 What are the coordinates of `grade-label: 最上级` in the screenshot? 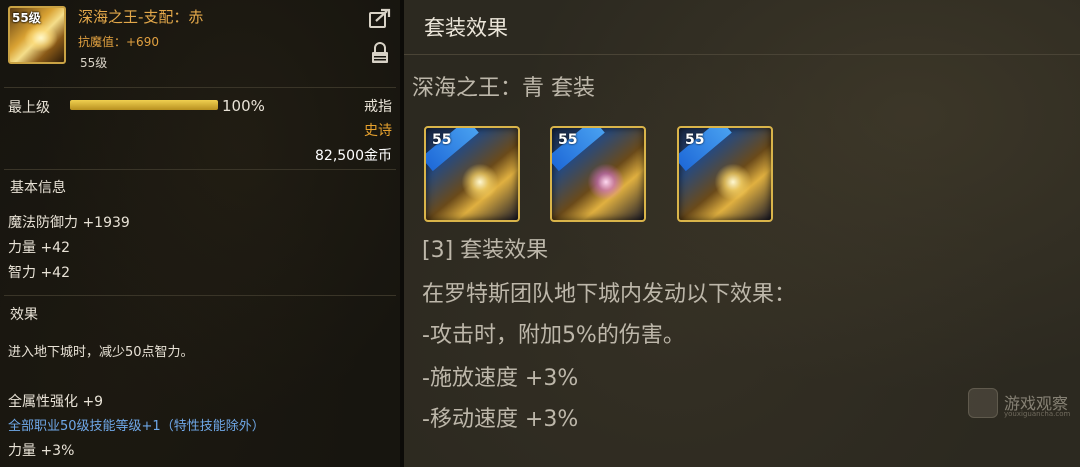 It's located at (29, 108).